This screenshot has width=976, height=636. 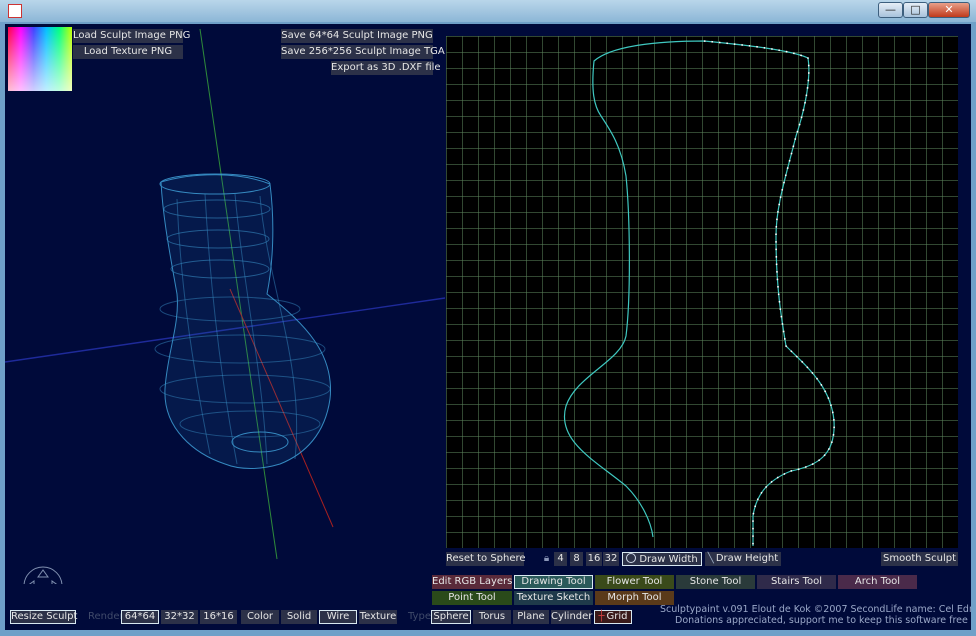 What do you see at coordinates (611, 559) in the screenshot?
I see `step-32-button: 32` at bounding box center [611, 559].